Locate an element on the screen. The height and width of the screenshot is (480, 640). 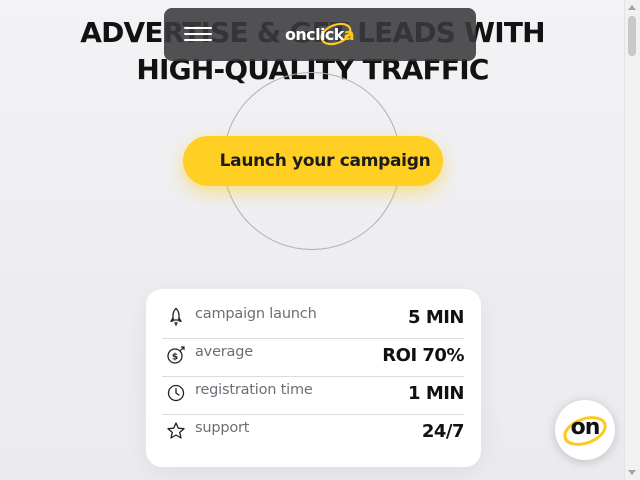
stat-row-registration-time: registration time 1 MIN is located at coordinates (313, 396).